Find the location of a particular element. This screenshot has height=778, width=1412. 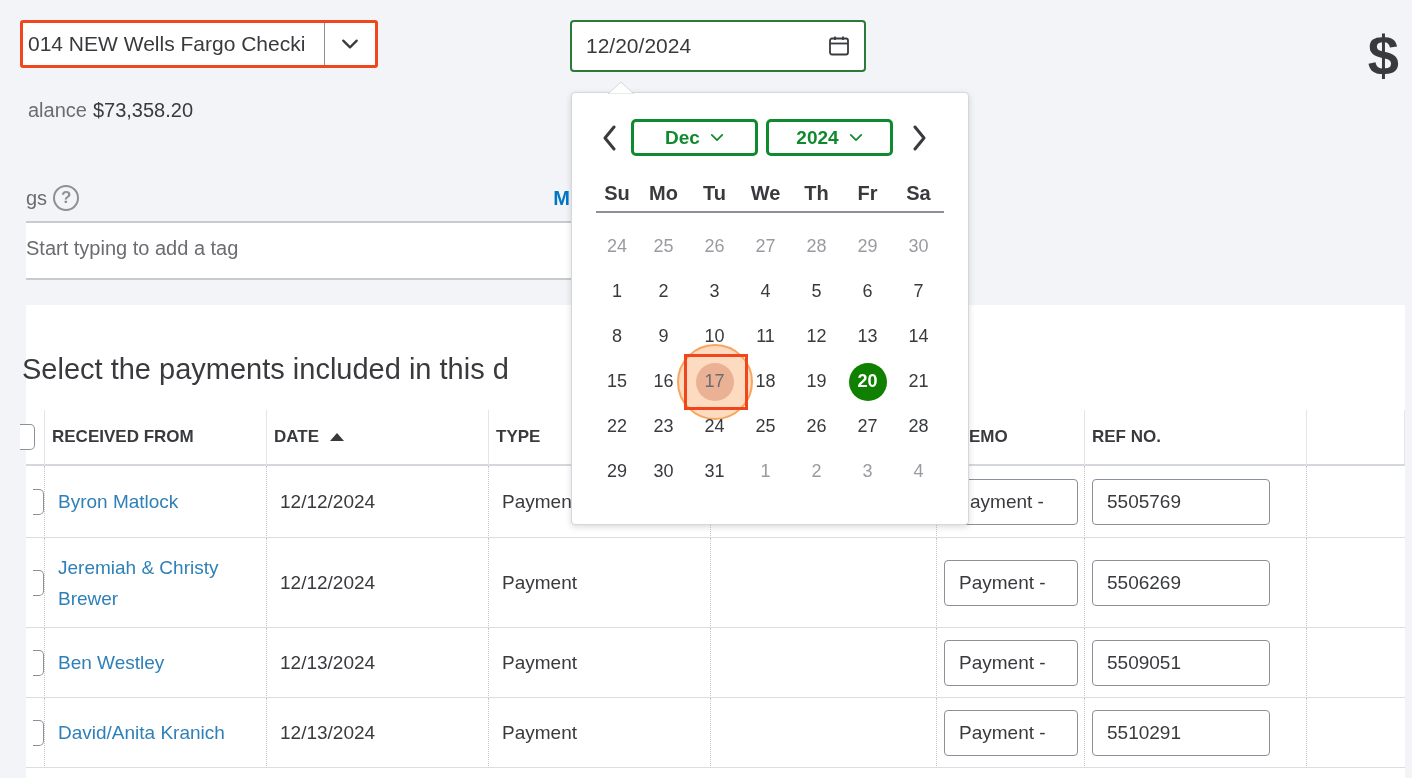

weekday-label: Su is located at coordinates (617, 193).